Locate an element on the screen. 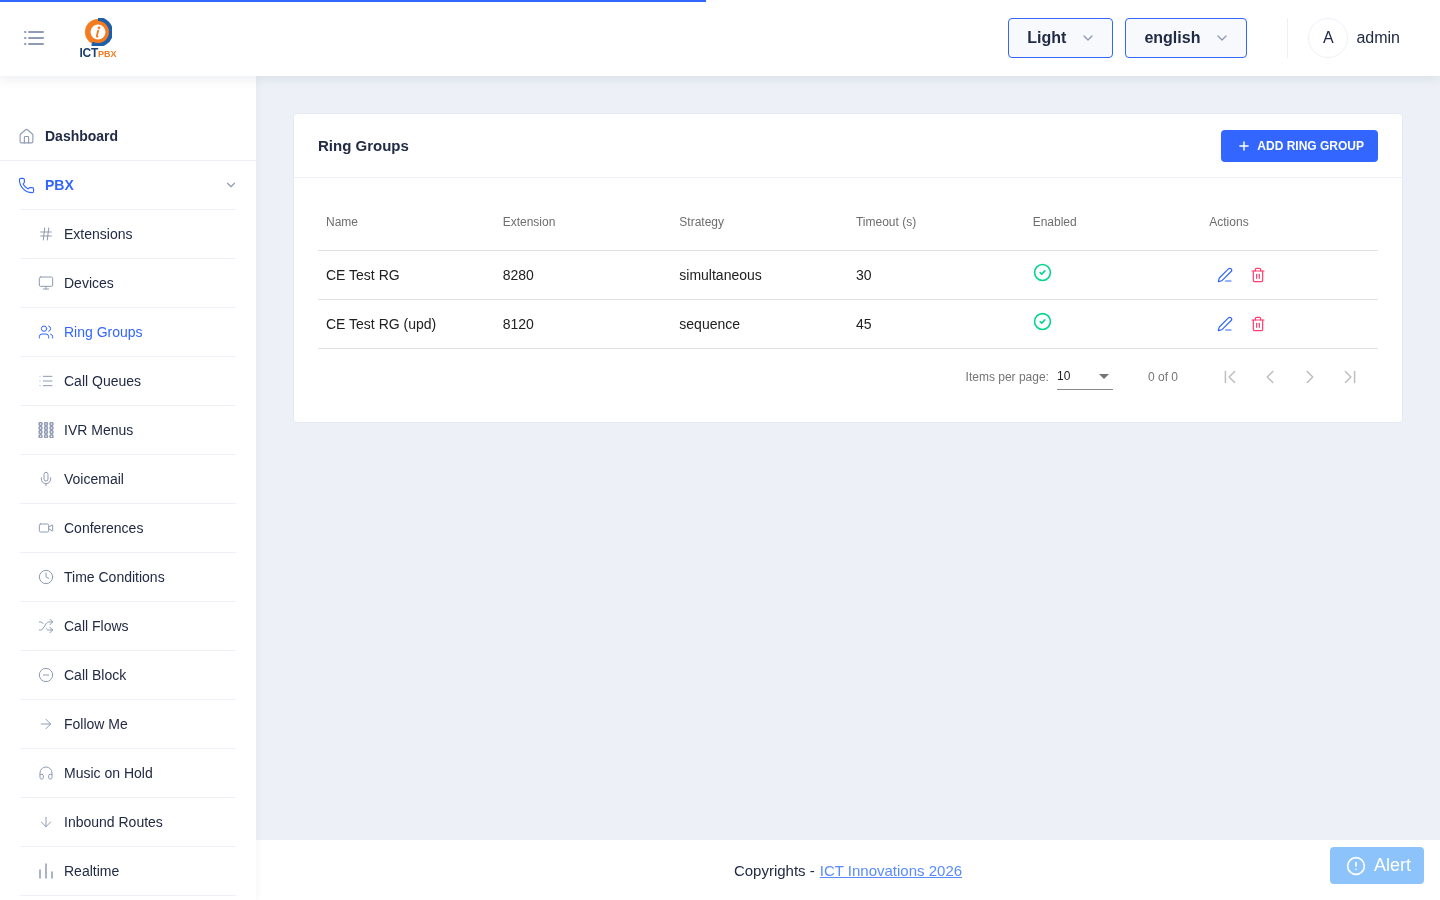 Image resolution: width=1440 pixels, height=900 pixels. minus-circle-icon is located at coordinates (46, 675).